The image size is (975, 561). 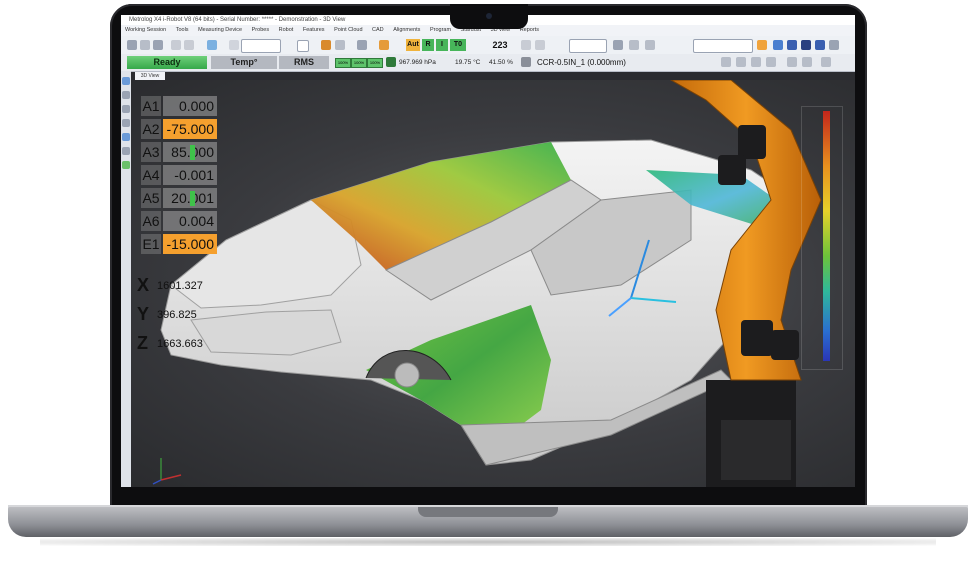 I want to click on coord-row-x: X 1601.327, so click(x=177, y=289).